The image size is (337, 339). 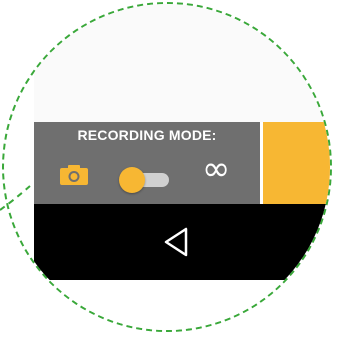 What do you see at coordinates (182, 305) in the screenshot?
I see `below-screen-area` at bounding box center [182, 305].